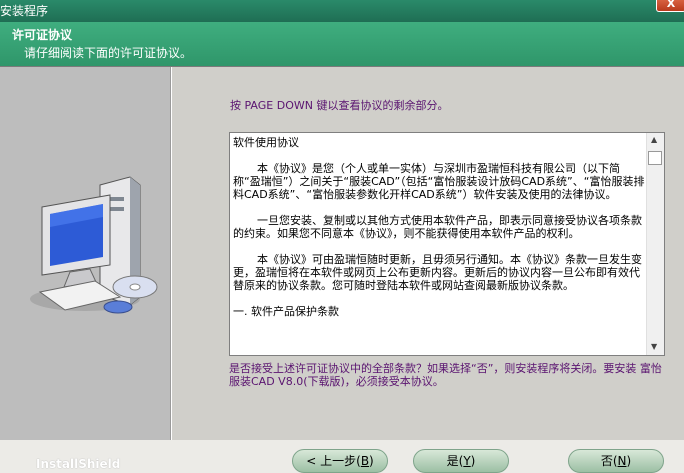 This screenshot has width=684, height=473. What do you see at coordinates (622, 461) in the screenshot?
I see `no-accel-key: N` at bounding box center [622, 461].